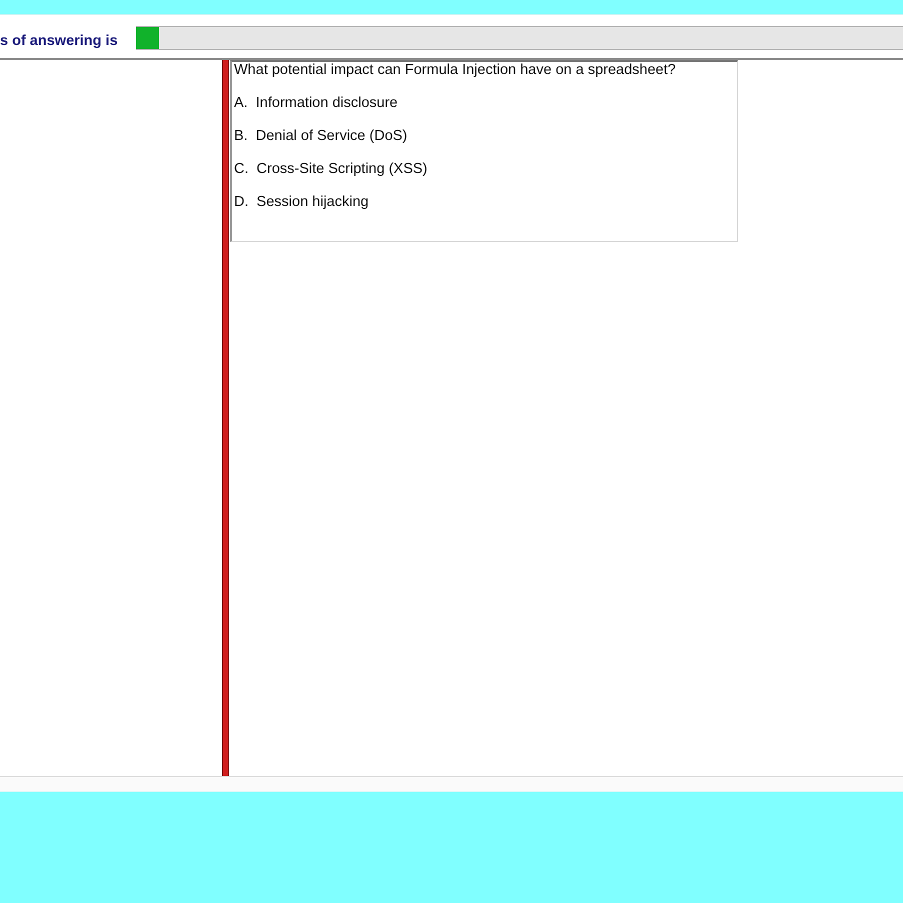 Image resolution: width=903 pixels, height=903 pixels. I want to click on question-text: What potential impact can Formula Injection have on a spreadsheet?, so click(455, 70).